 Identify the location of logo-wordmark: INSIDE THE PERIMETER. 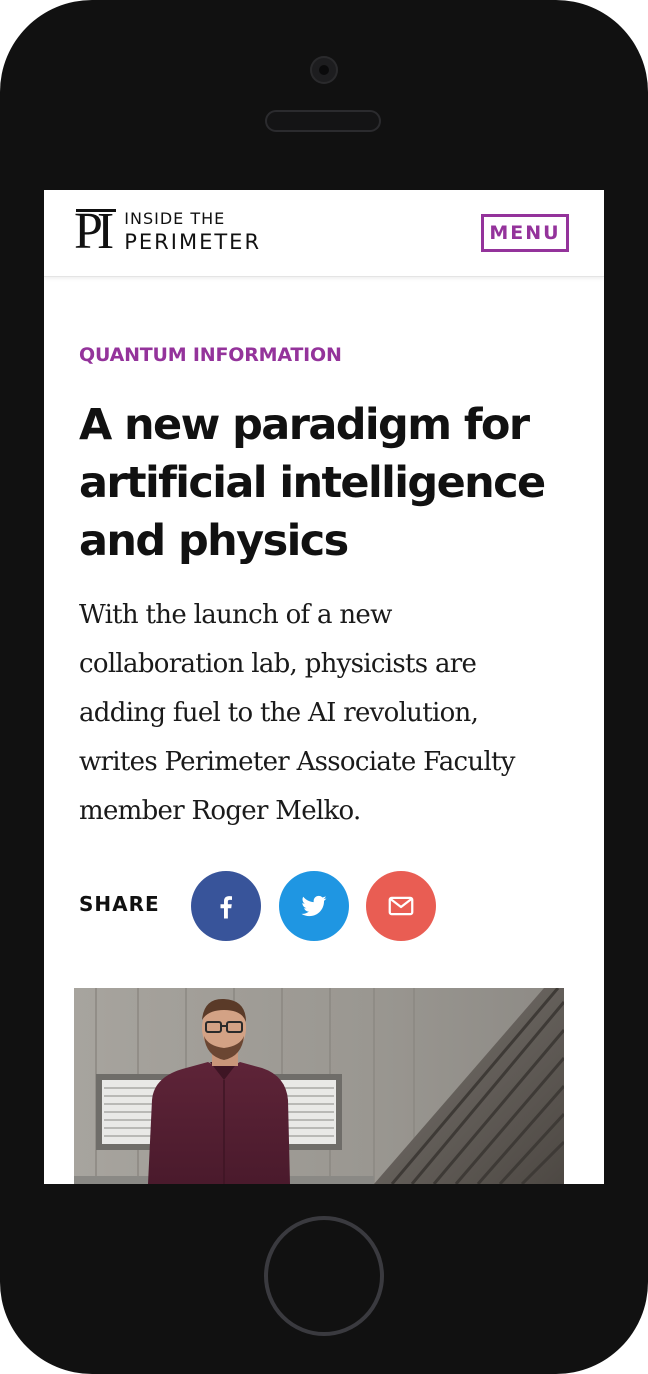
(192, 232).